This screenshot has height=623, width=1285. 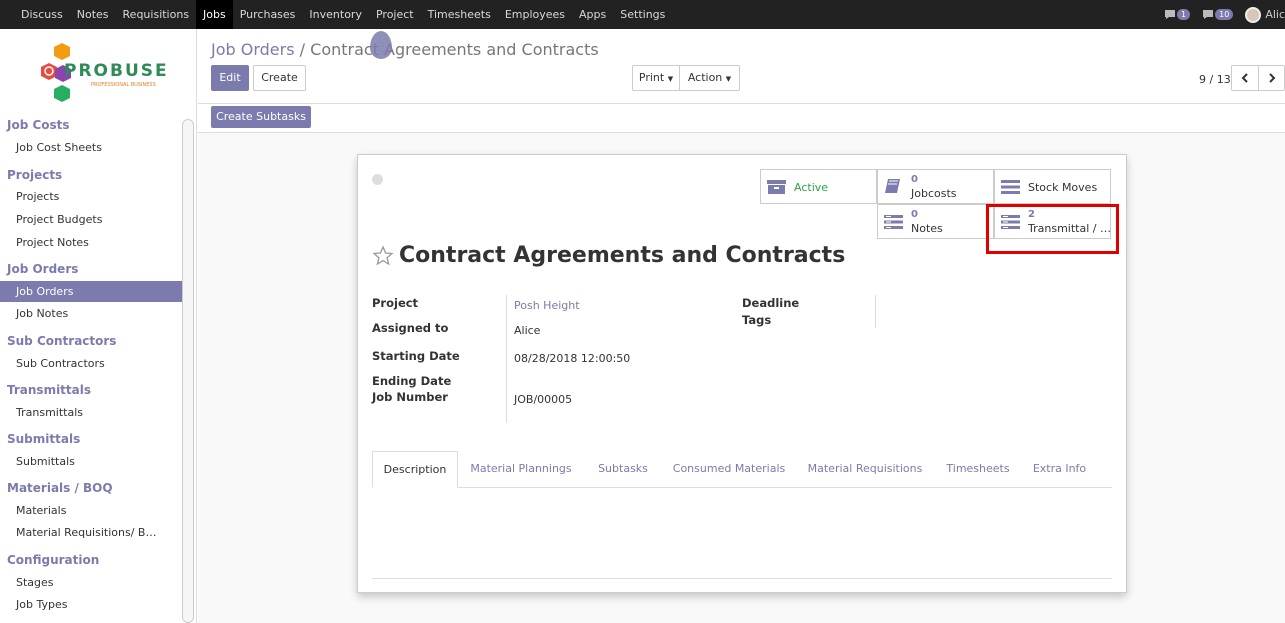 What do you see at coordinates (395, 303) in the screenshot?
I see `project-label: Project` at bounding box center [395, 303].